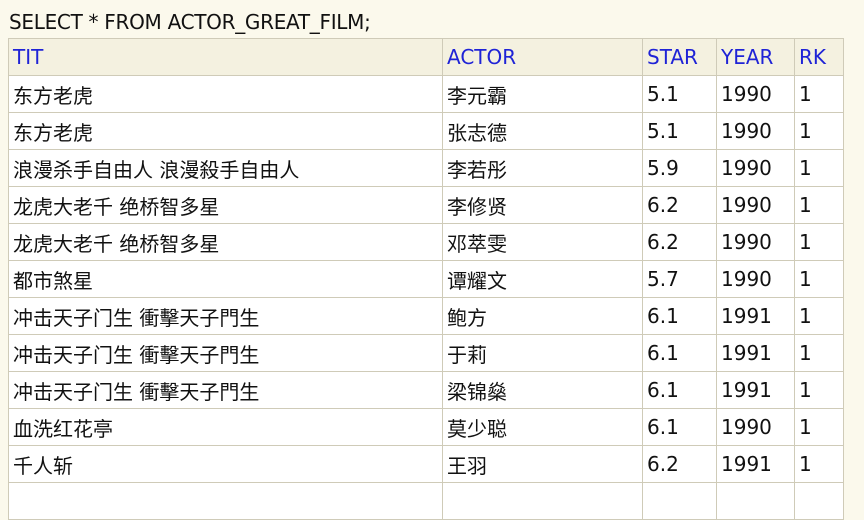  What do you see at coordinates (542, 57) in the screenshot?
I see `column-header-actor: ACTOR` at bounding box center [542, 57].